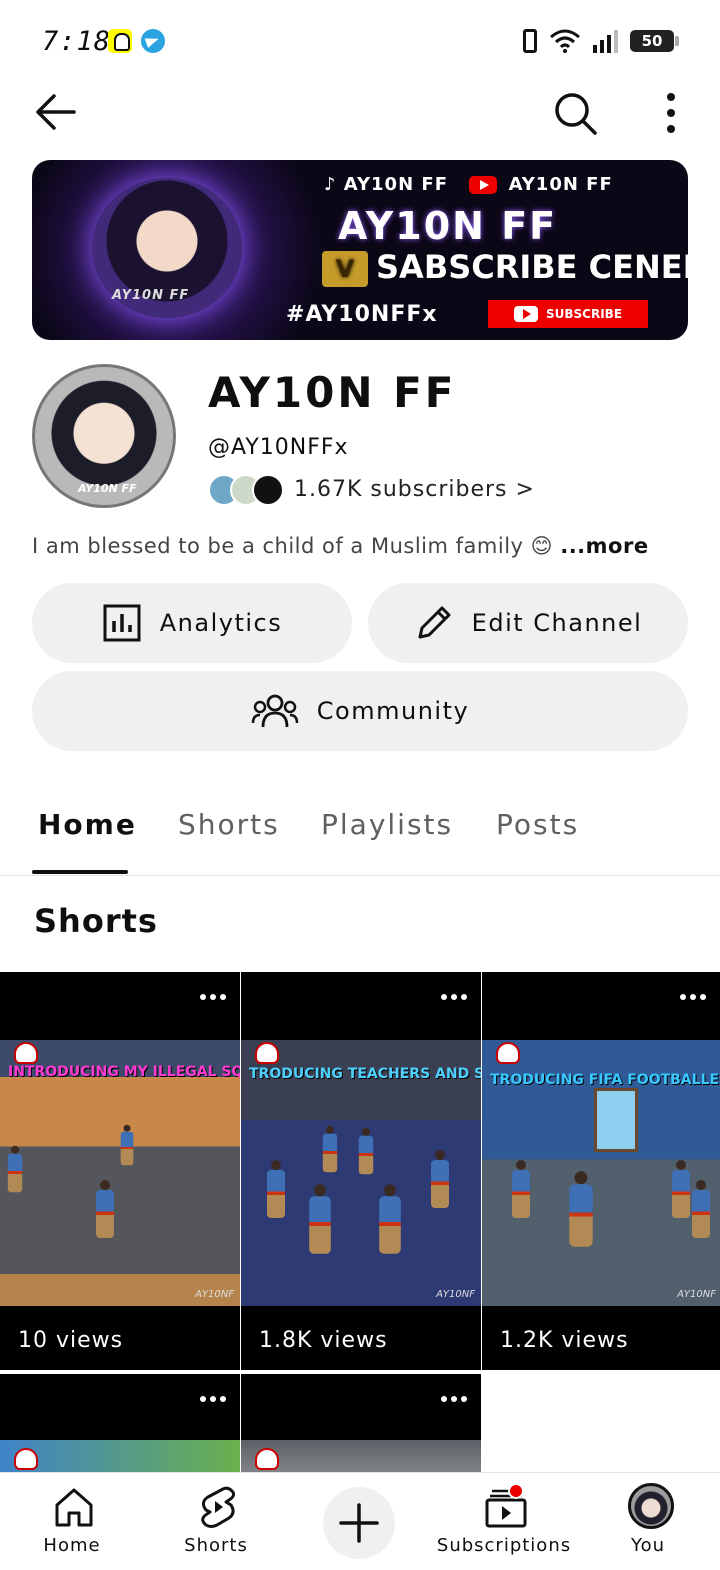 The width and height of the screenshot is (720, 1570). Describe the element at coordinates (72, 1545) in the screenshot. I see `nav-home-label: Home` at that location.